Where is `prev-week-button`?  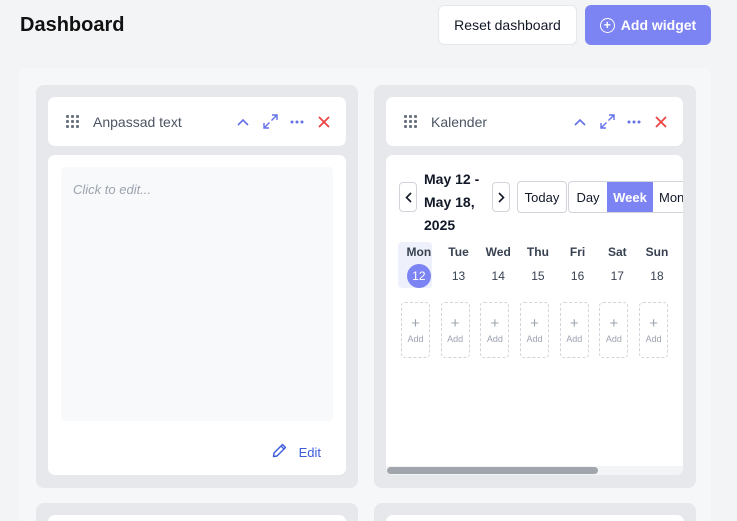 prev-week-button is located at coordinates (408, 197).